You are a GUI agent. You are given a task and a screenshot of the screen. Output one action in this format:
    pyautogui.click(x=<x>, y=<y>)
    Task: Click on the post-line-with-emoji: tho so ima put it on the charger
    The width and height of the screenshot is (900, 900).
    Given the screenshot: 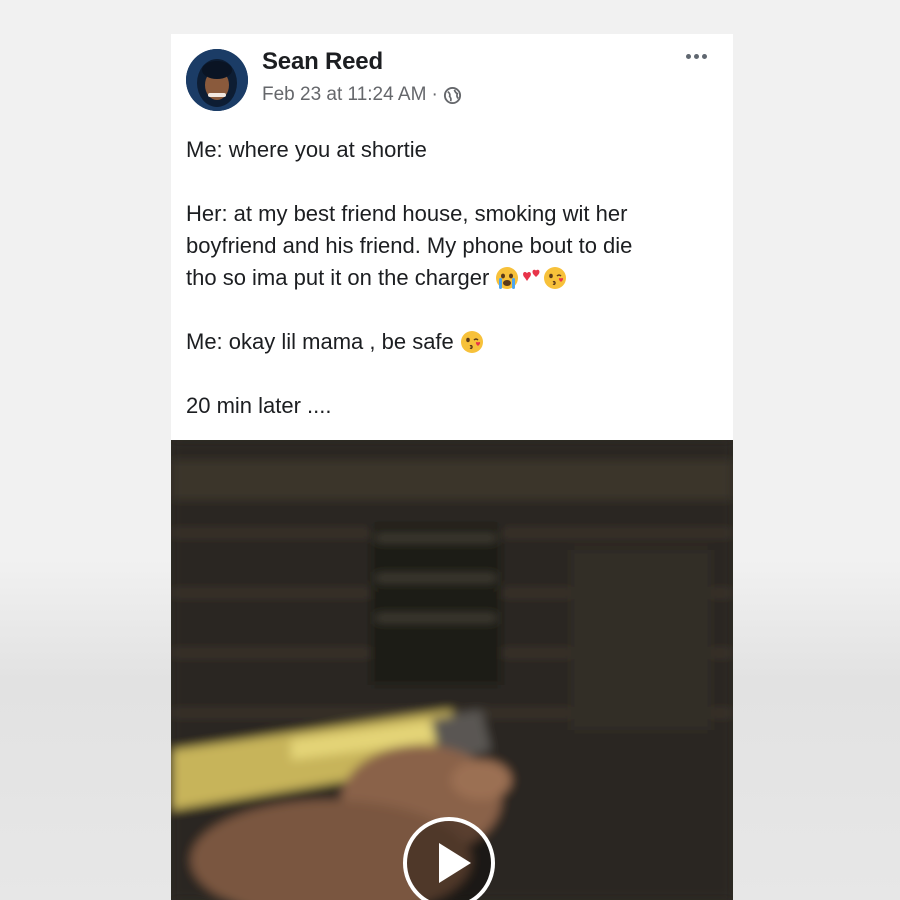 What is the action you would take?
    pyautogui.click(x=456, y=278)
    